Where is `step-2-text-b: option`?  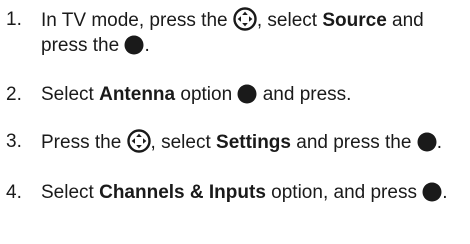 step-2-text-b: option is located at coordinates (206, 94).